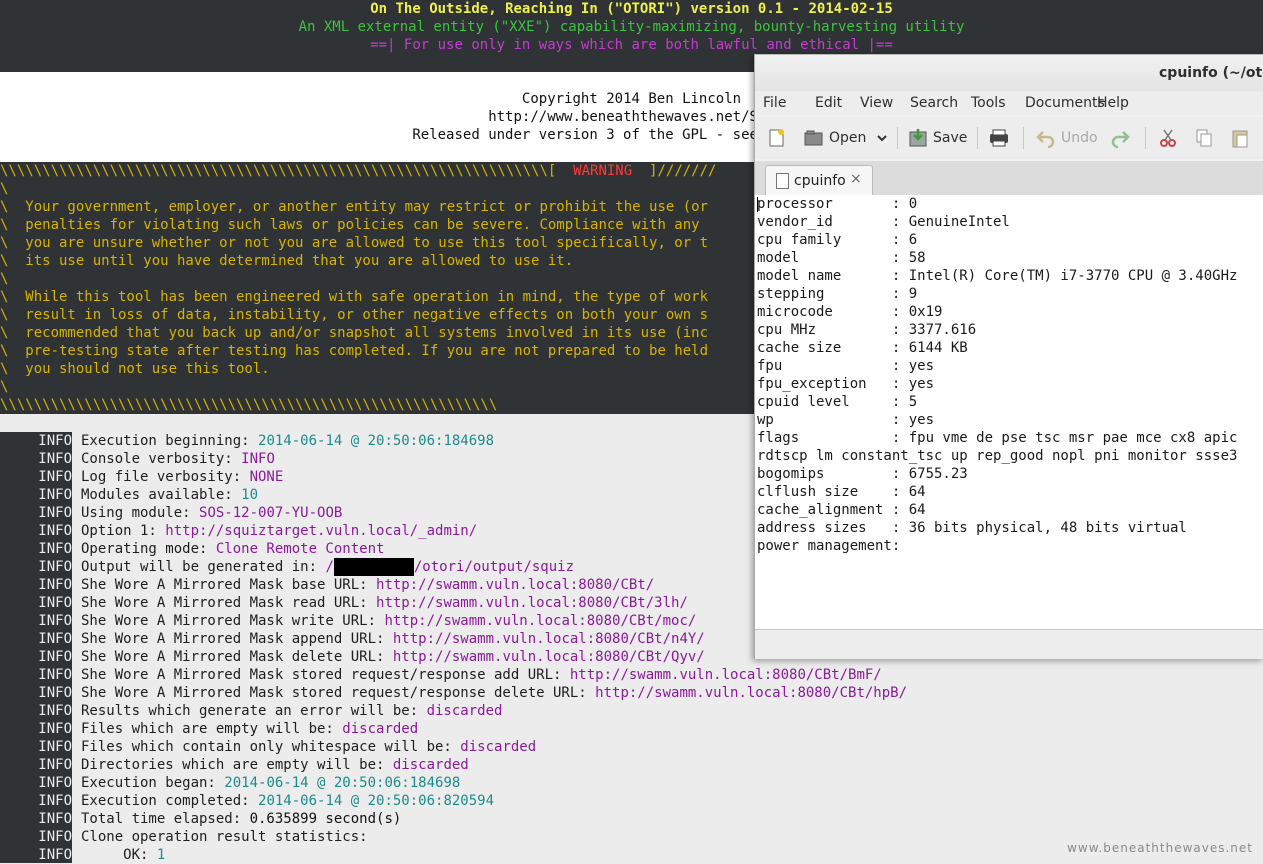 This screenshot has height=864, width=1263. I want to click on tab-cpuinfo: cpuinfo ×, so click(819, 180).